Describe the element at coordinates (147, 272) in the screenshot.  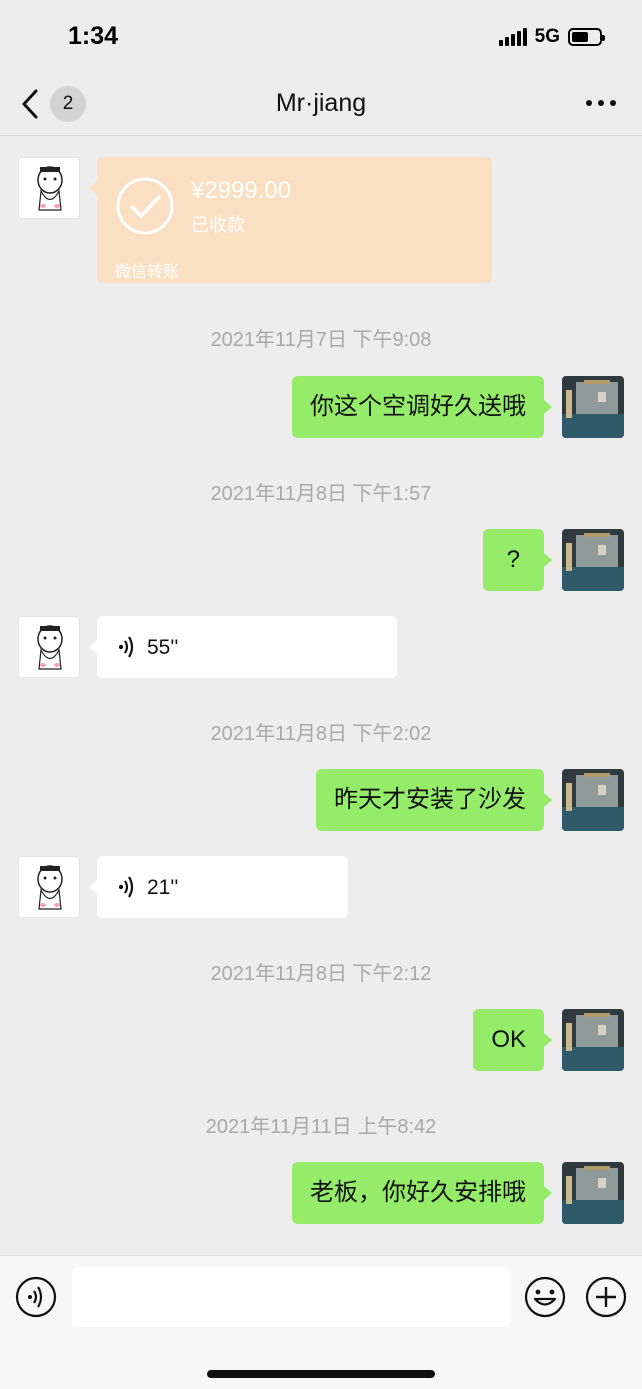
I see `transfer-label: 微信转账` at that location.